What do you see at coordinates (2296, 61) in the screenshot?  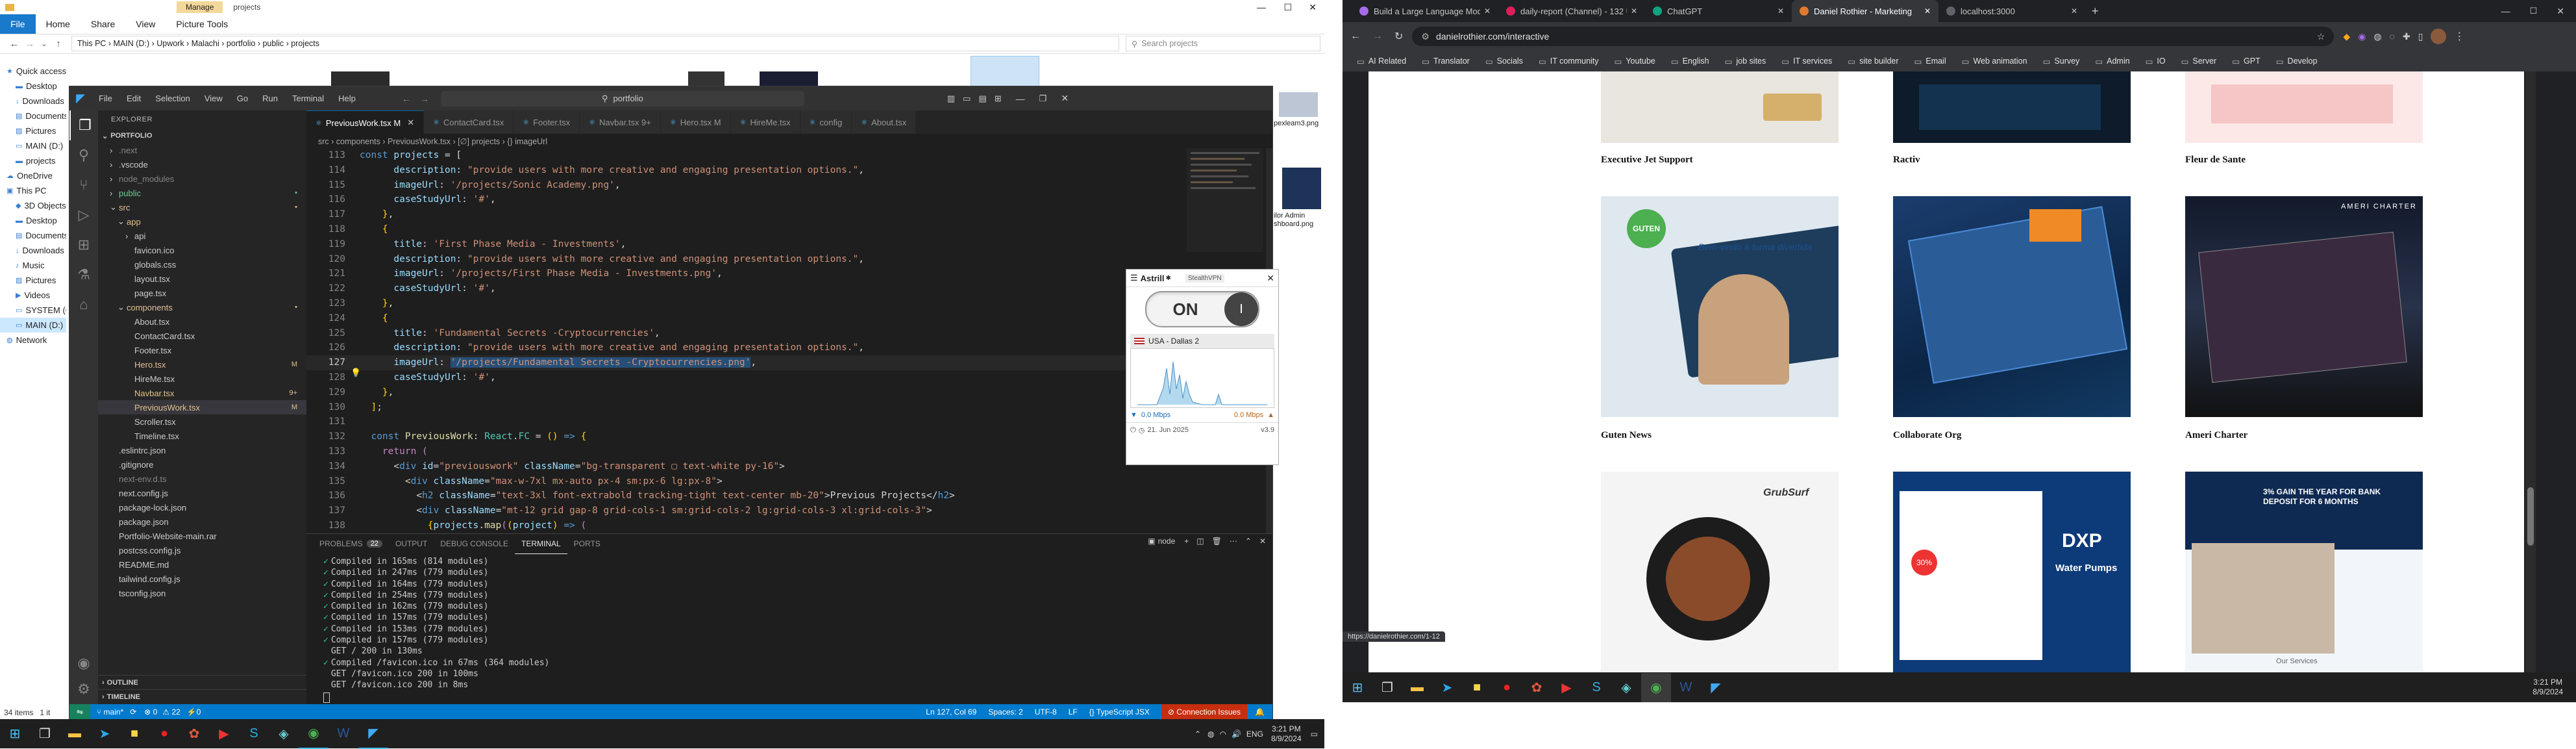 I see `bookmark-folder: ▭ Develop` at bounding box center [2296, 61].